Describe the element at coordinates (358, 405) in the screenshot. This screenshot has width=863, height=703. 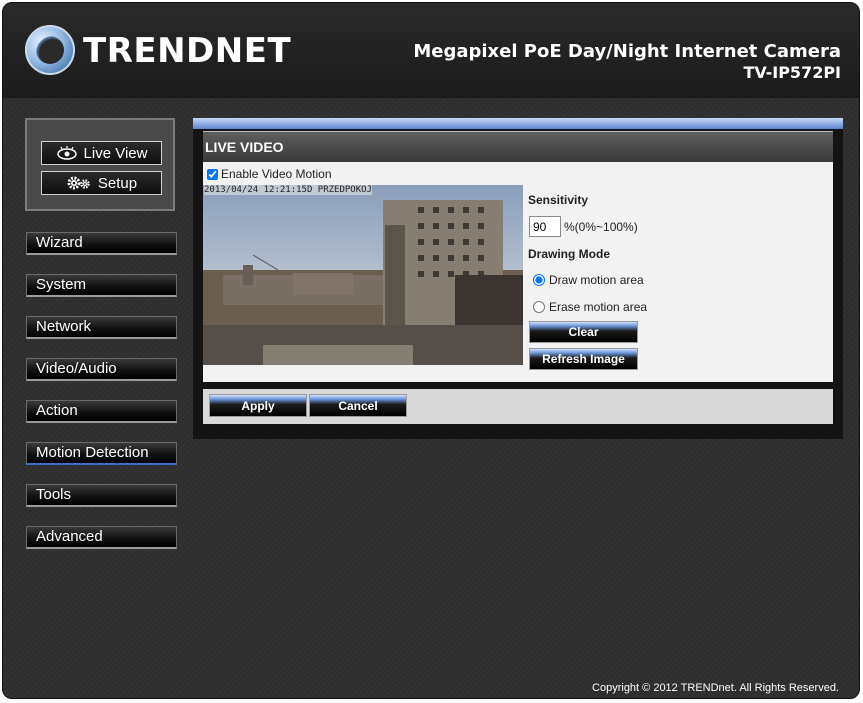
I see `cancel-button: Cancel` at that location.